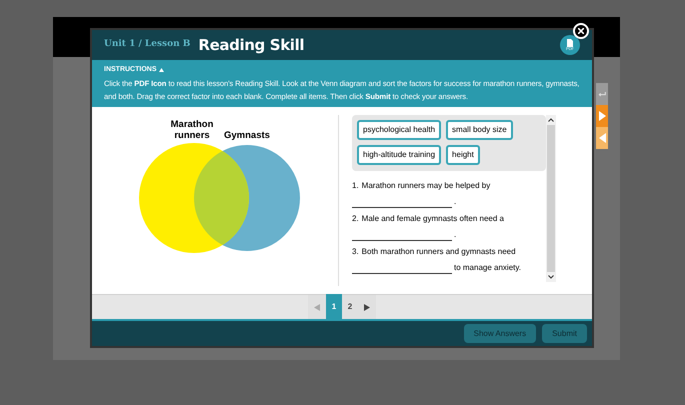 Image resolution: width=685 pixels, height=405 pixels. What do you see at coordinates (602, 116) in the screenshot?
I see `play-icon` at bounding box center [602, 116].